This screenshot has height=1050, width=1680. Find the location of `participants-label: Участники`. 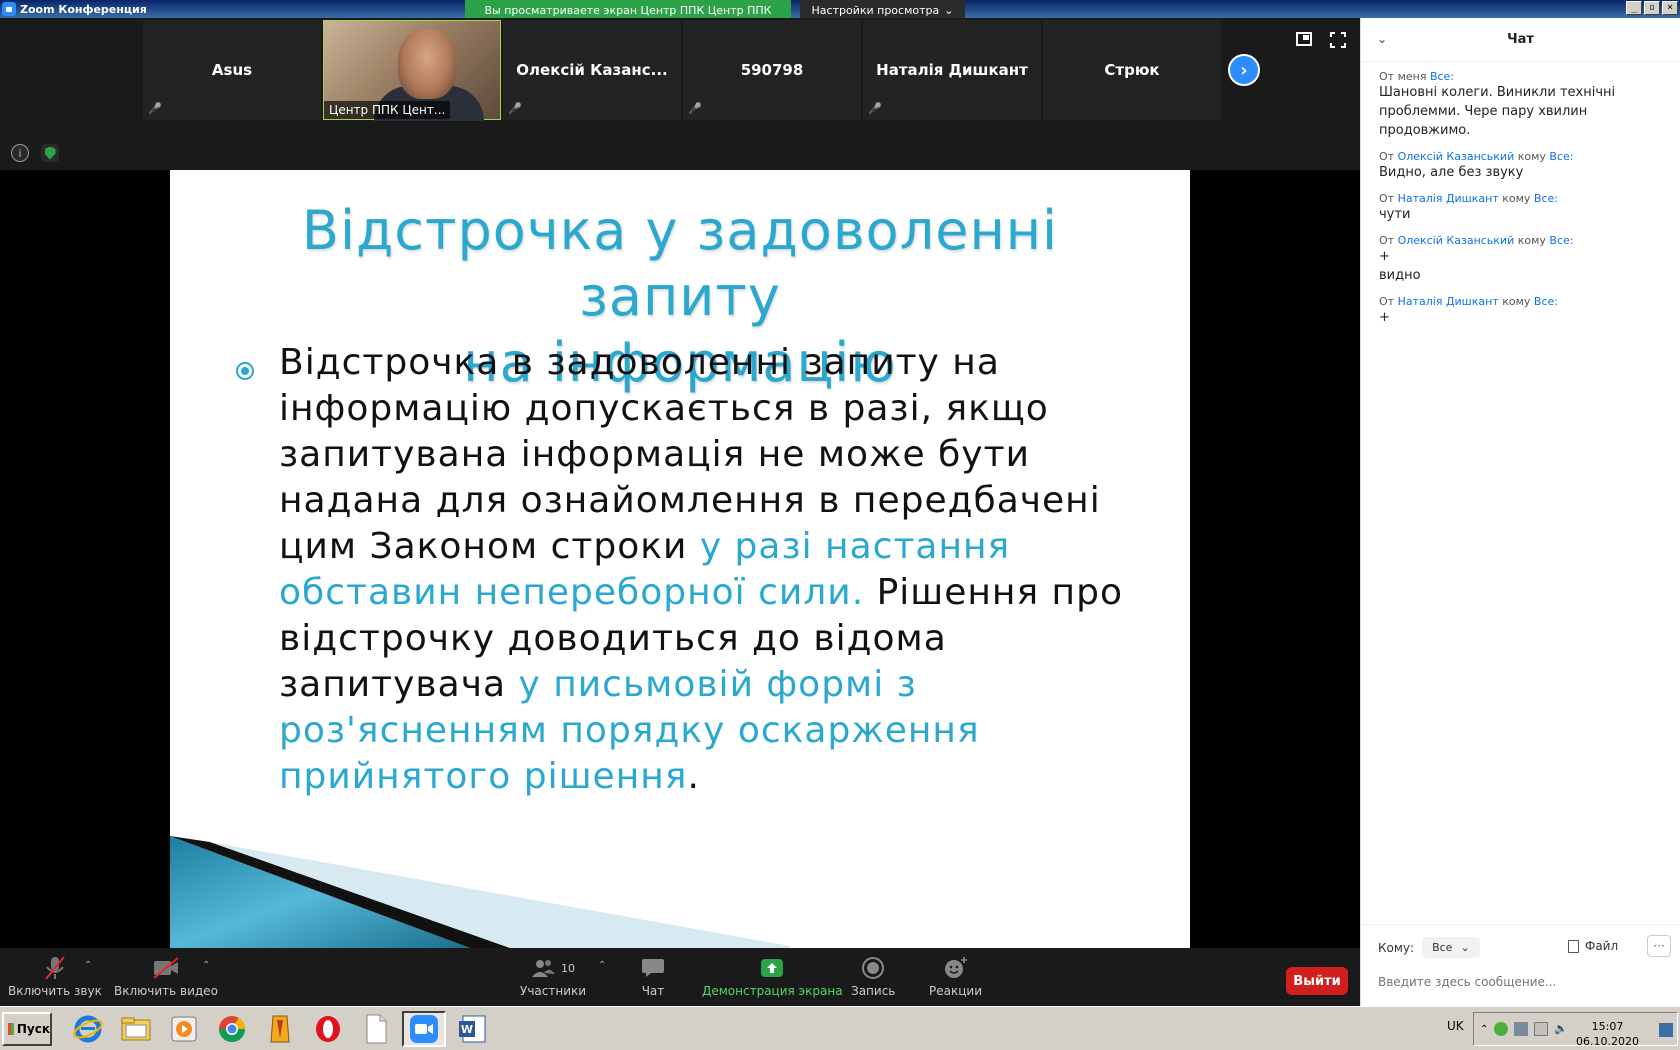

participants-label: Участники is located at coordinates (553, 991).